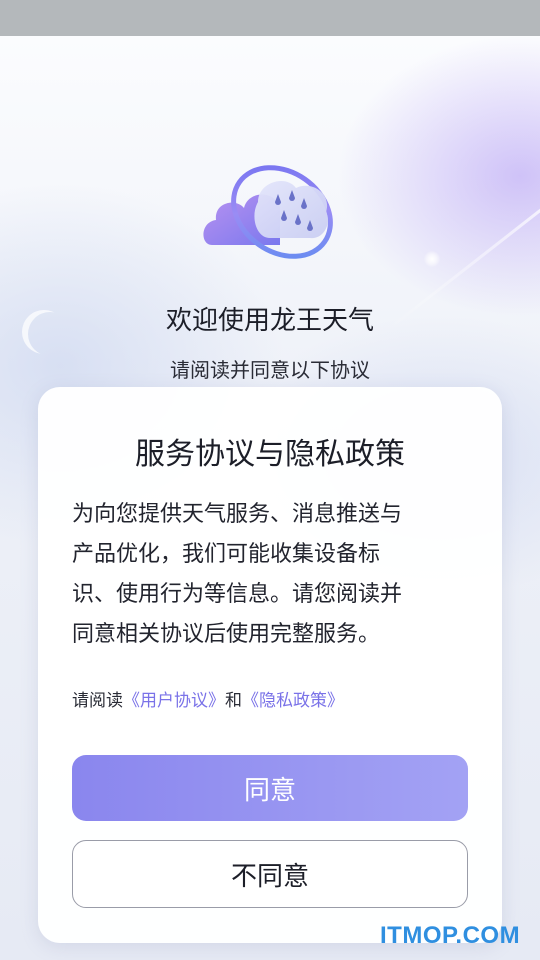  I want to click on user-agreement-link: 《用户协议》, so click(174, 701).